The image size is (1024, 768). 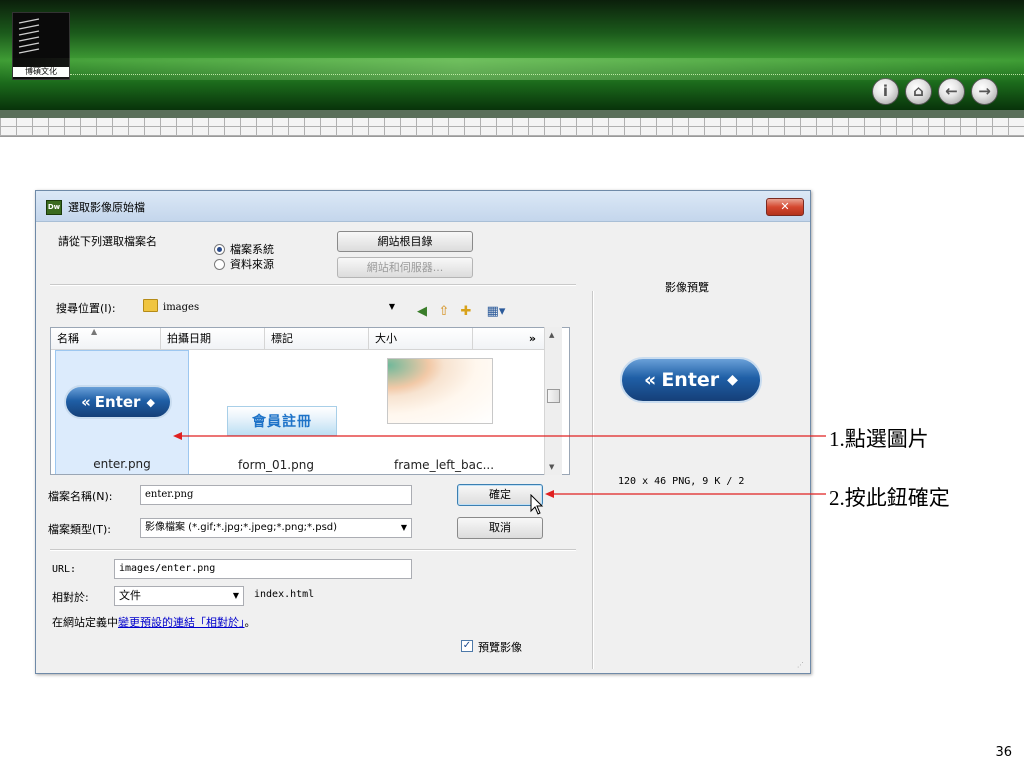 What do you see at coordinates (499, 465) in the screenshot?
I see `callout-lines` at bounding box center [499, 465].